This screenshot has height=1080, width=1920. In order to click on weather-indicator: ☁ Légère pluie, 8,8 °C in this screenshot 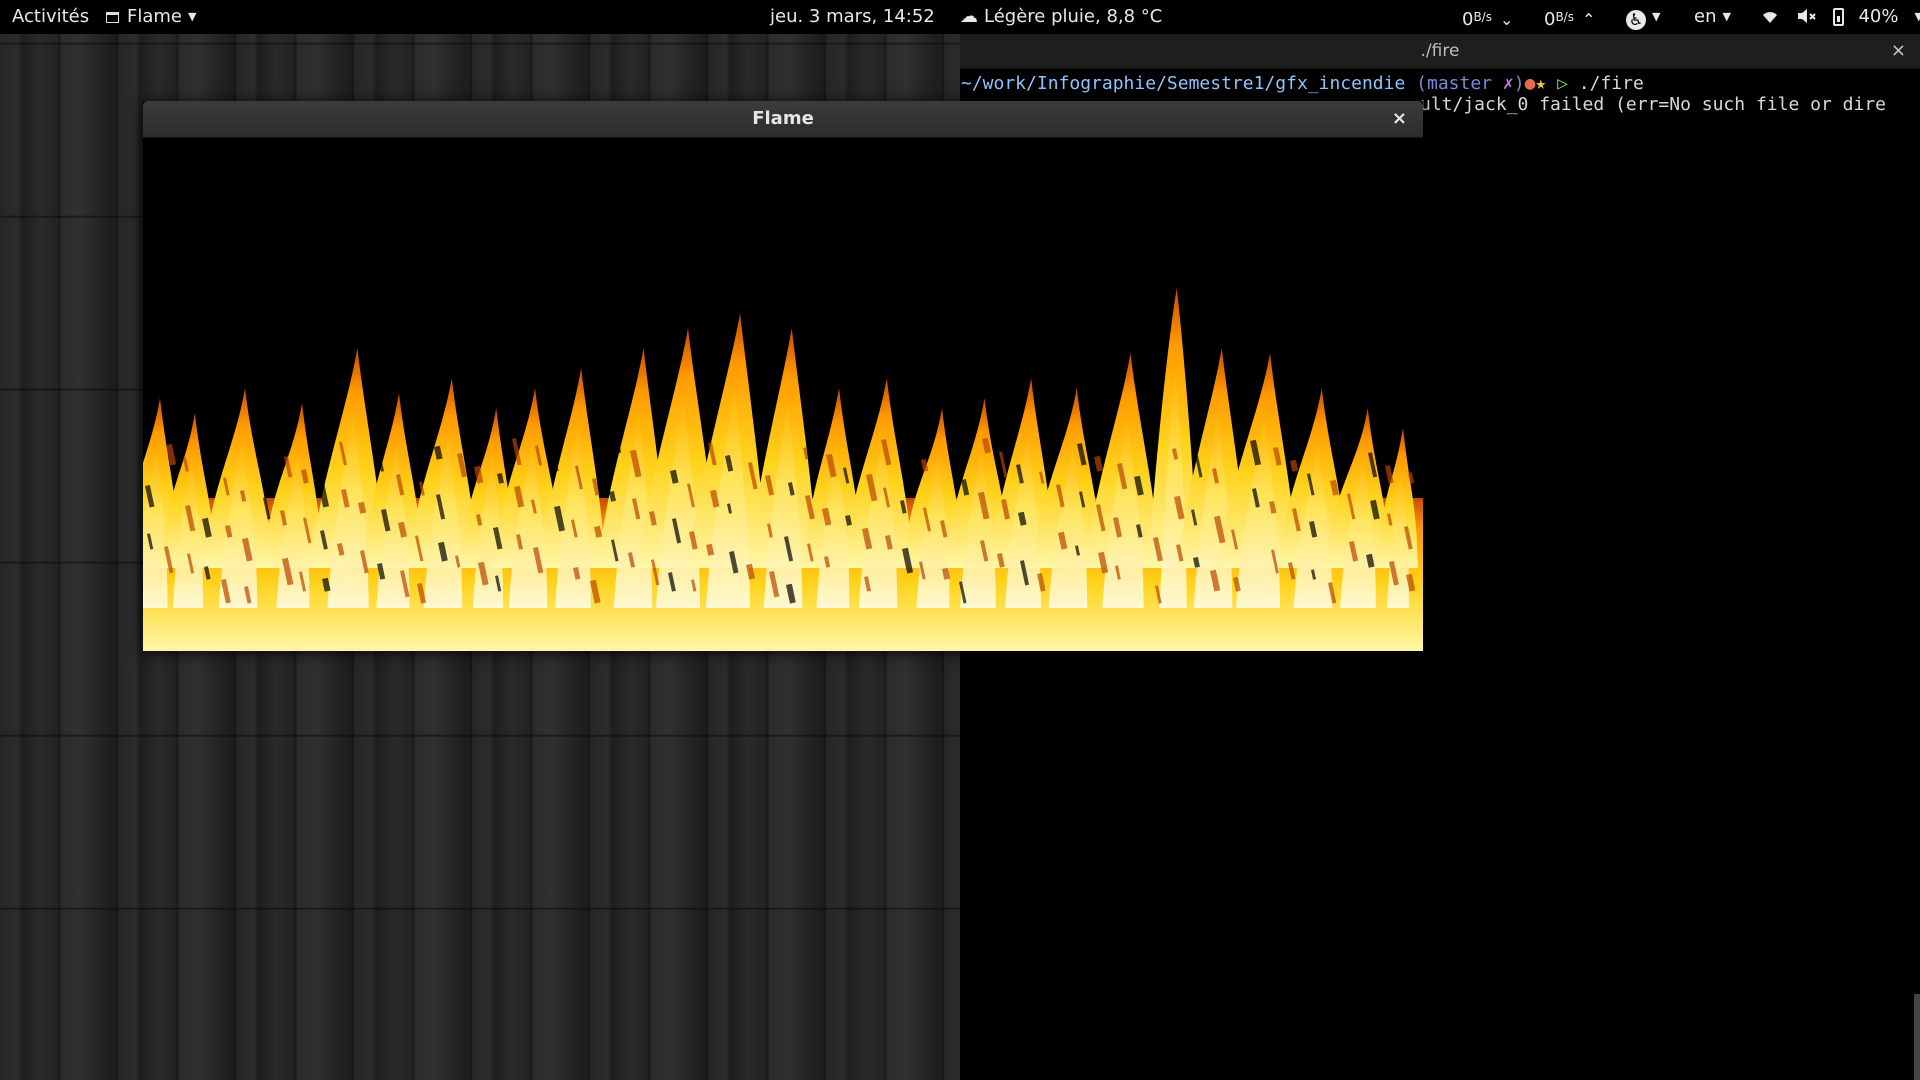, I will do `click(1061, 17)`.